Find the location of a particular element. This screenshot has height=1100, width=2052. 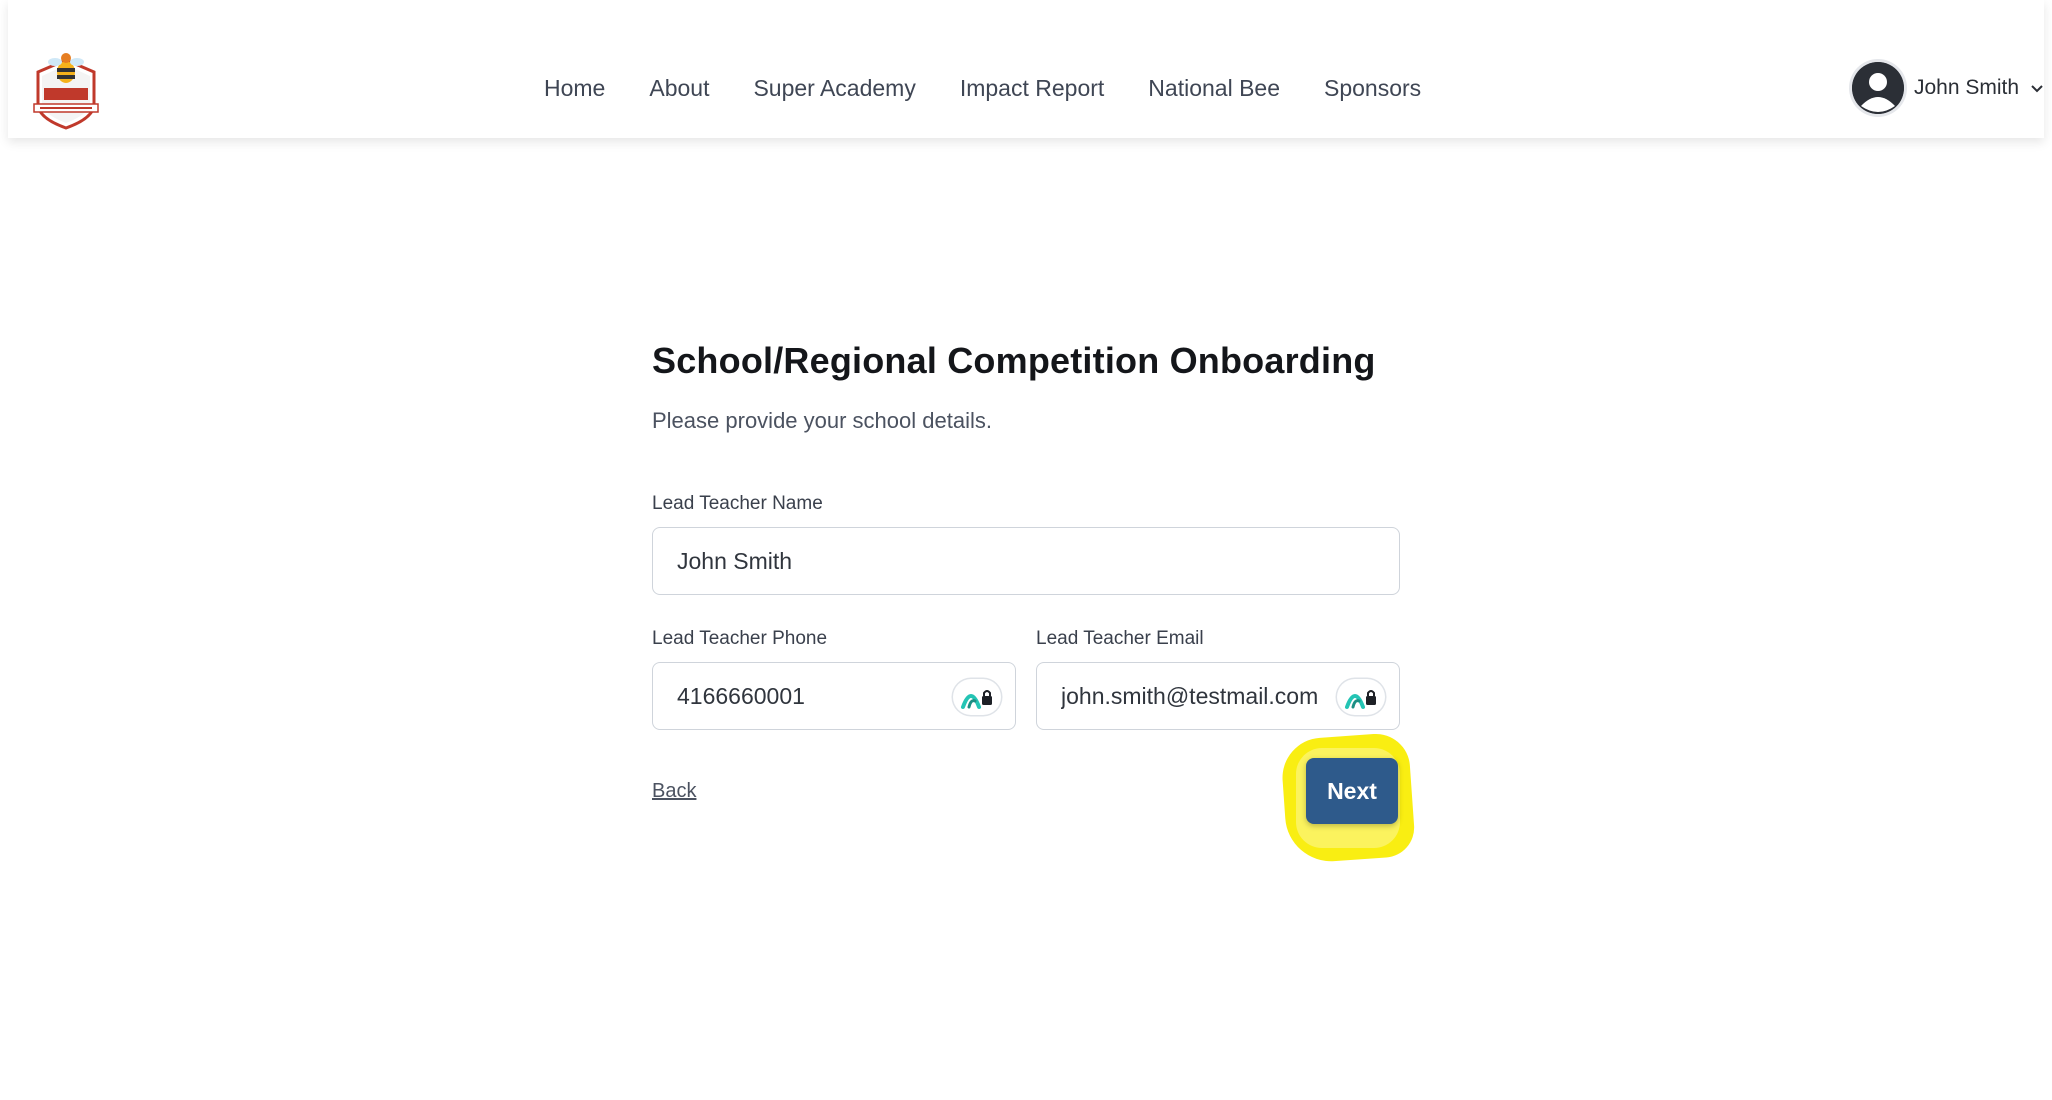

lead-teacher-email-field is located at coordinates (1218, 696).